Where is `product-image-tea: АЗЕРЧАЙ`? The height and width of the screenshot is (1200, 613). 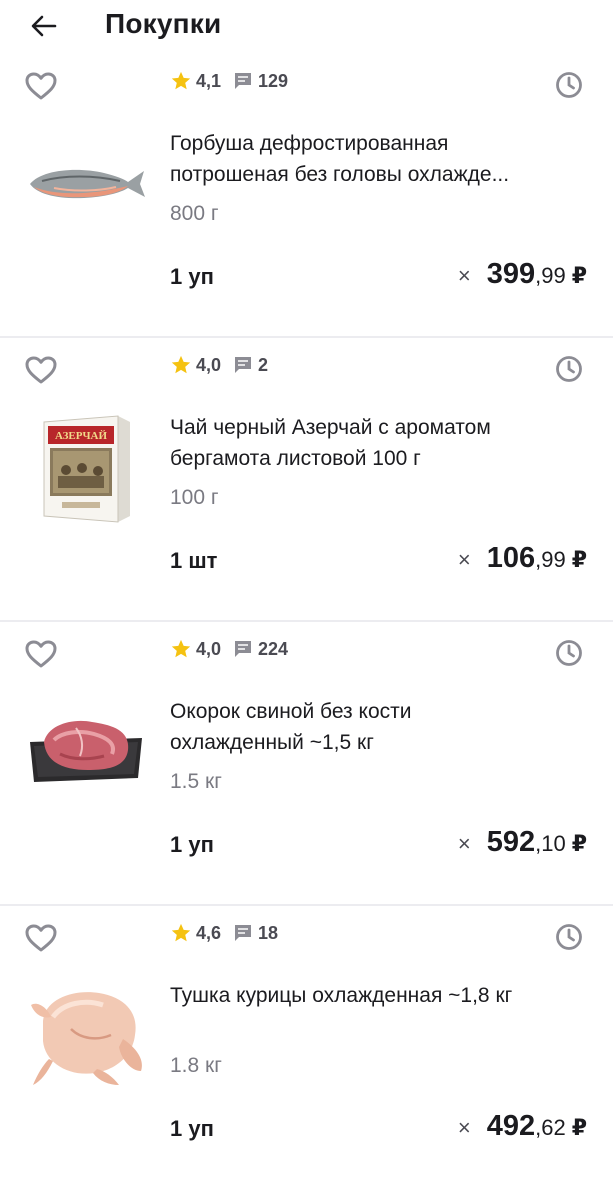
product-image-tea: АЗЕРЧАЙ is located at coordinates (86, 468).